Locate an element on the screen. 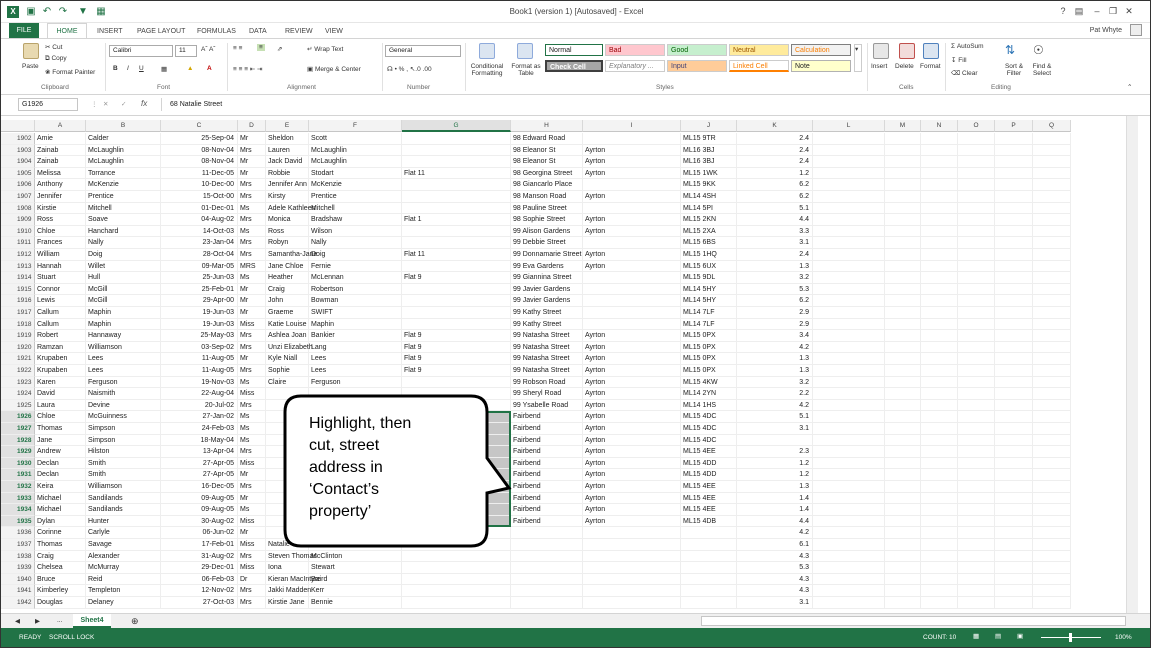  cell-c: 11-Aug-05 is located at coordinates (199, 359).